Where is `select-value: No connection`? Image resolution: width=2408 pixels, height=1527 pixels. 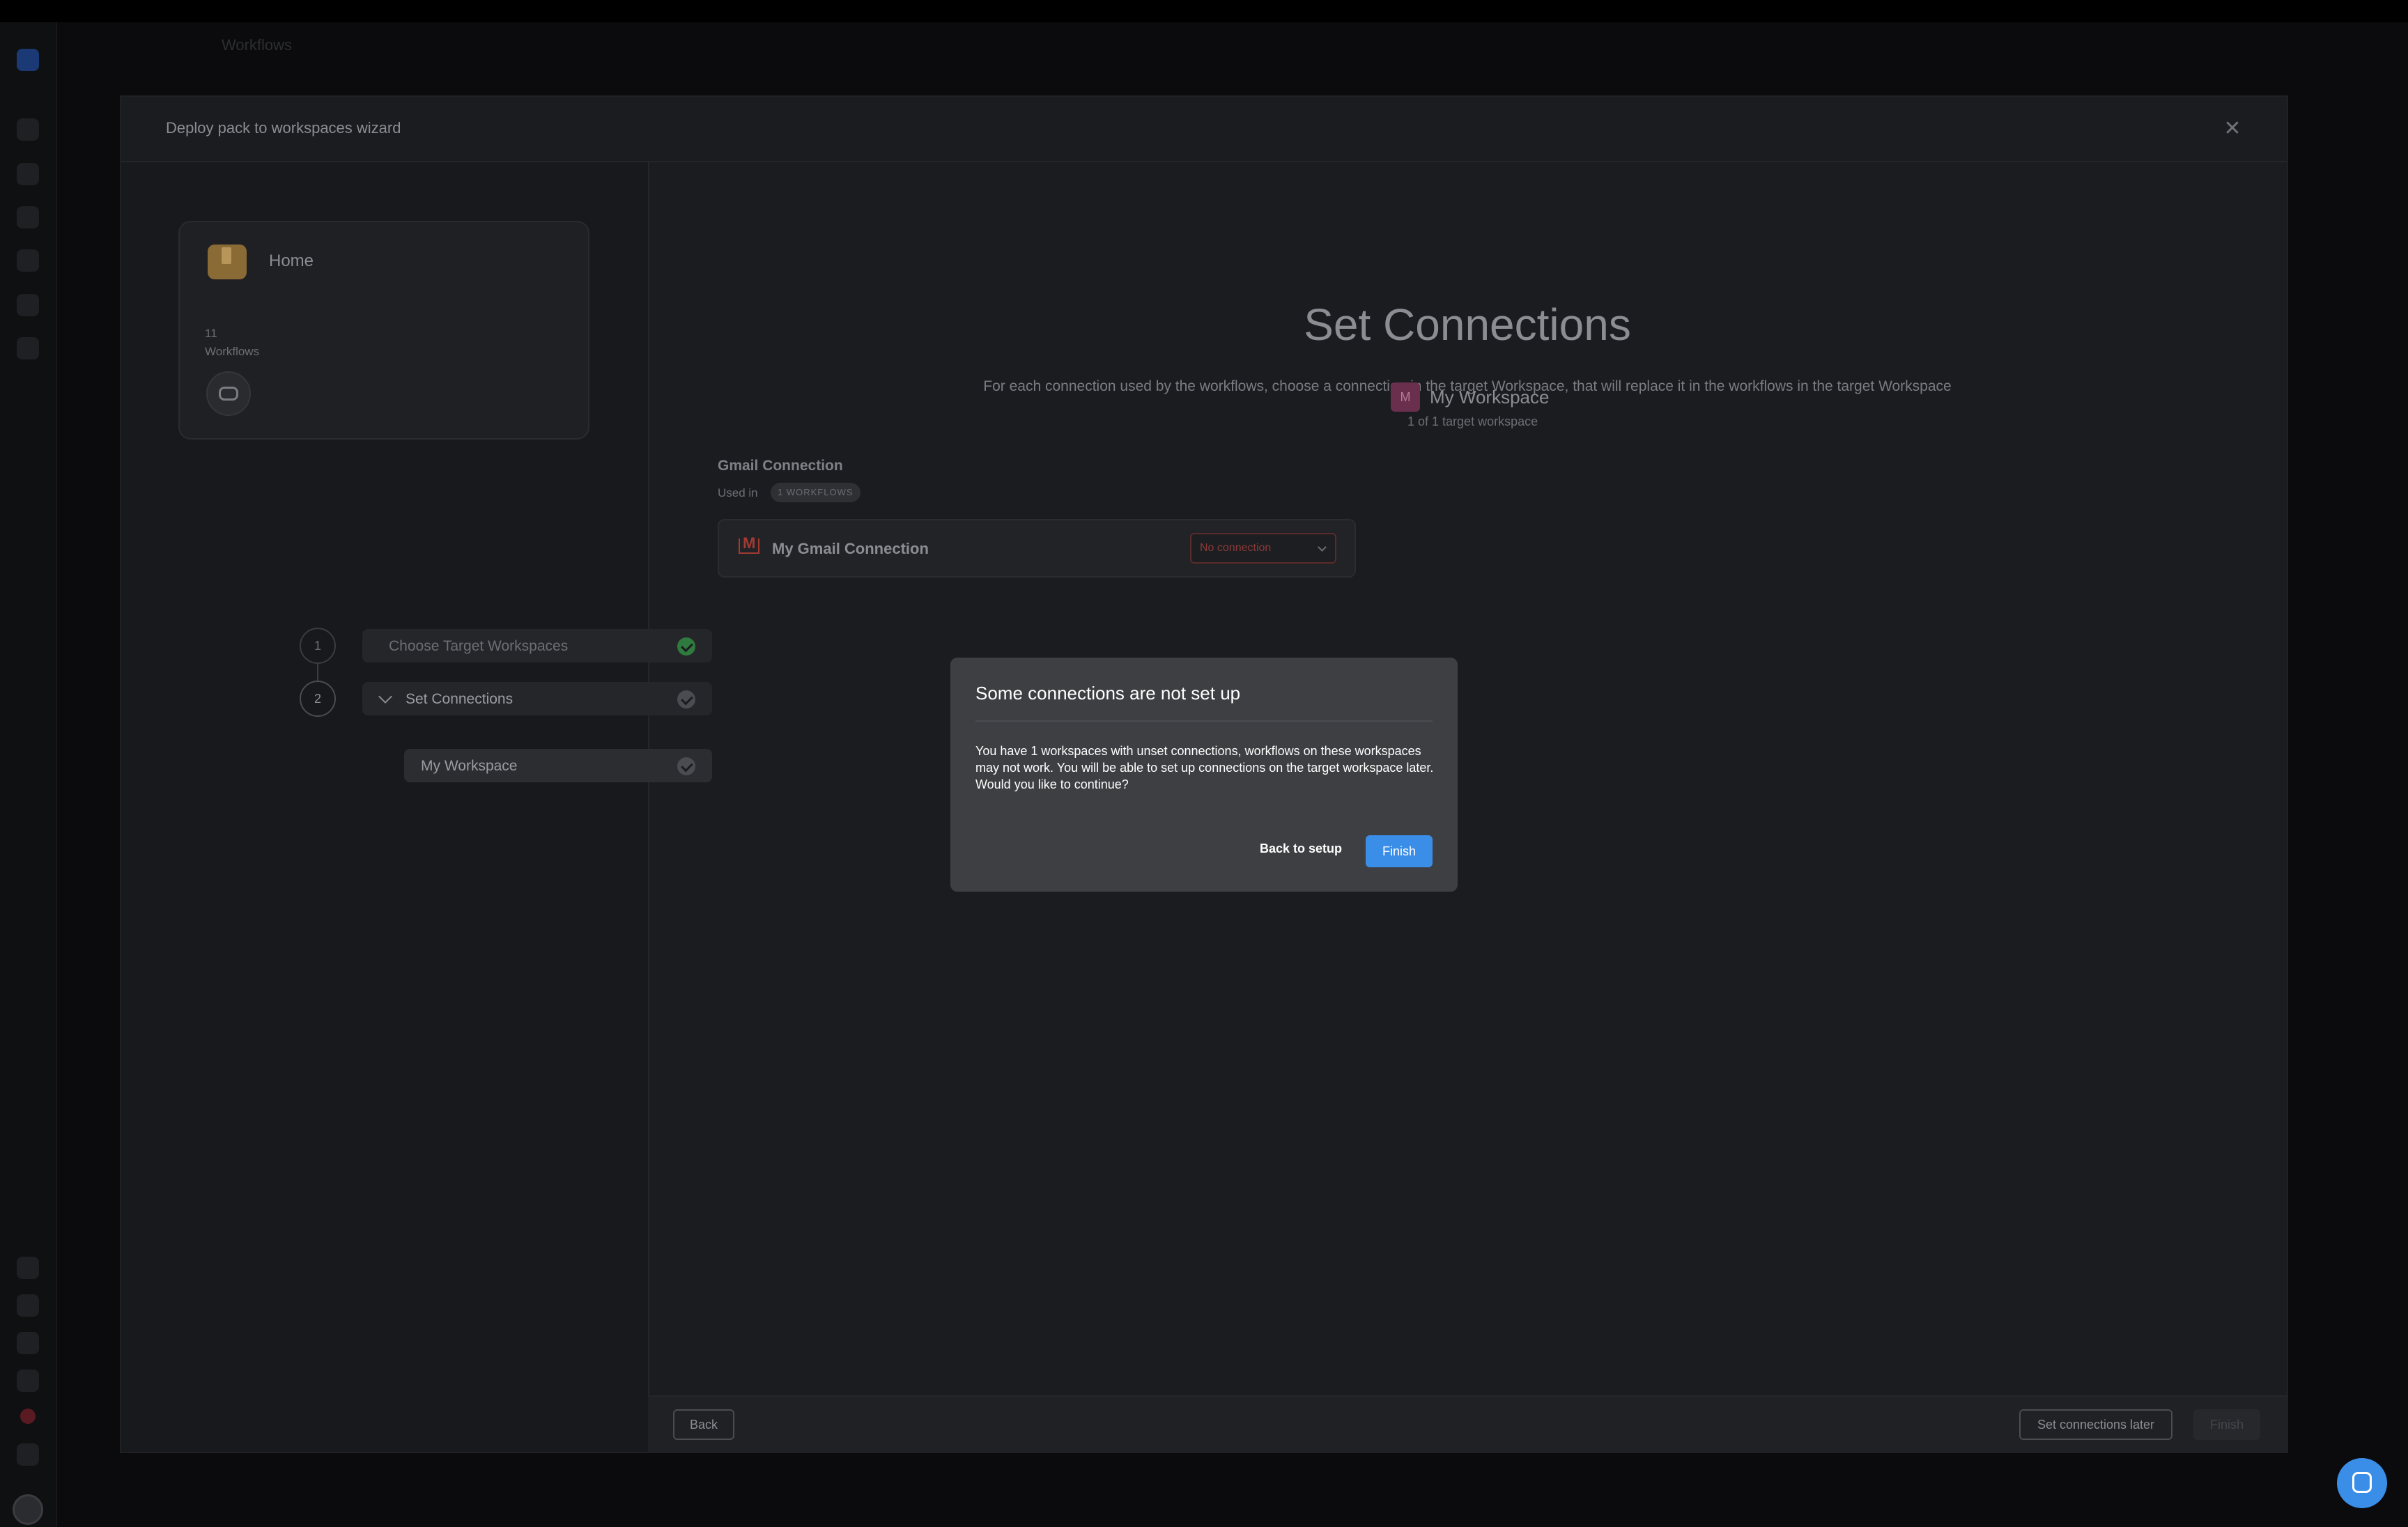 select-value: No connection is located at coordinates (1236, 548).